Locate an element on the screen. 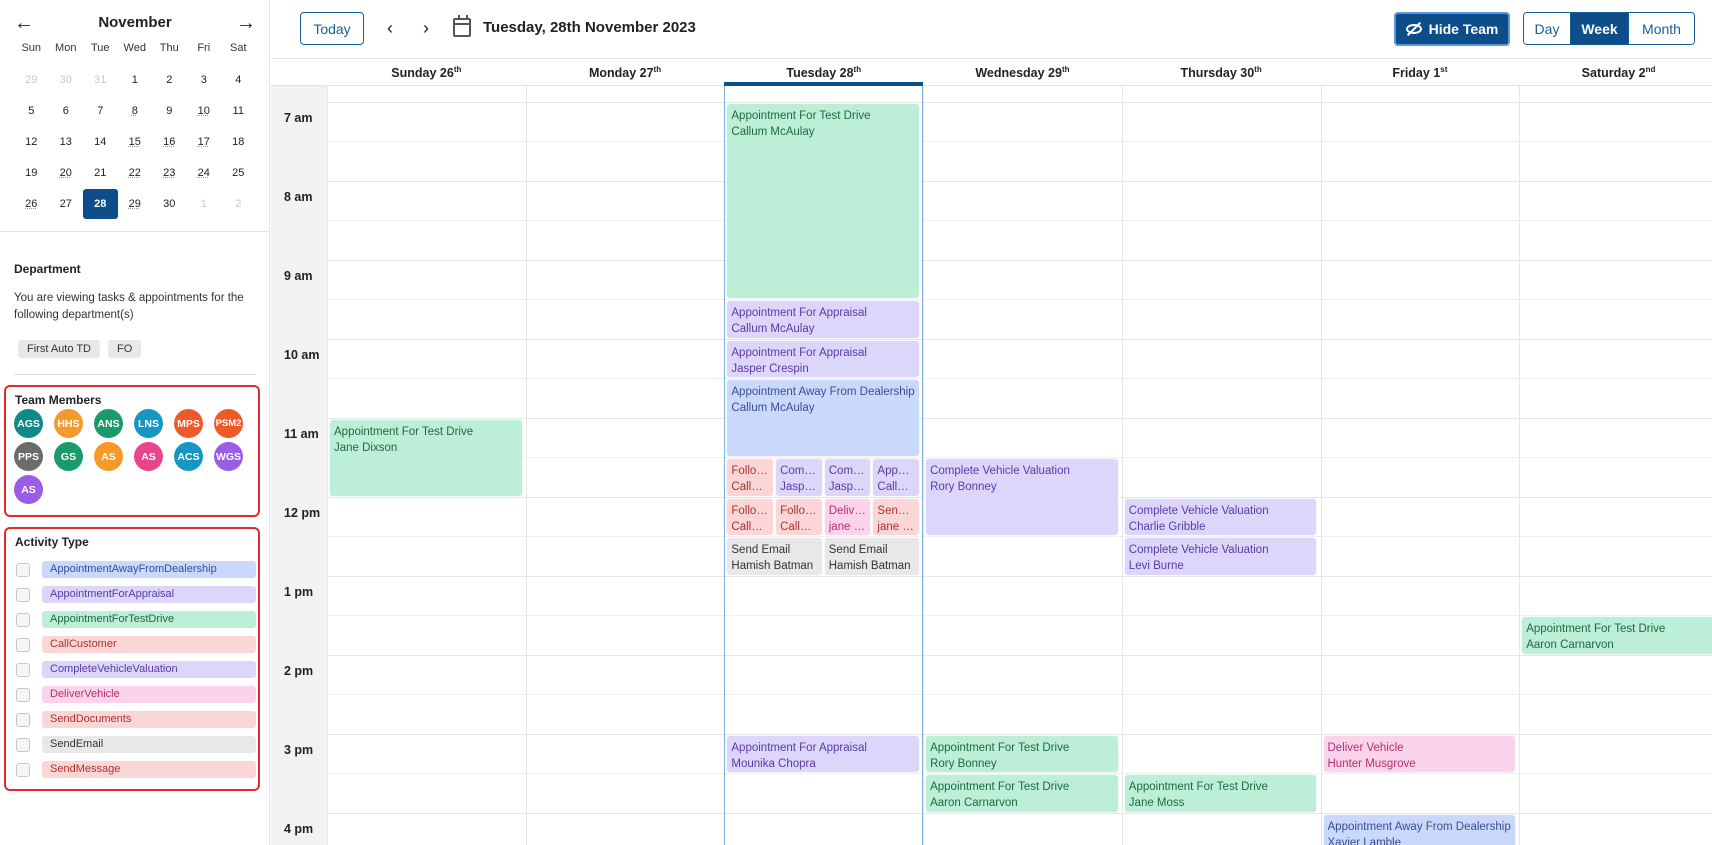  next-week-chevron-icon: › is located at coordinates (426, 28).